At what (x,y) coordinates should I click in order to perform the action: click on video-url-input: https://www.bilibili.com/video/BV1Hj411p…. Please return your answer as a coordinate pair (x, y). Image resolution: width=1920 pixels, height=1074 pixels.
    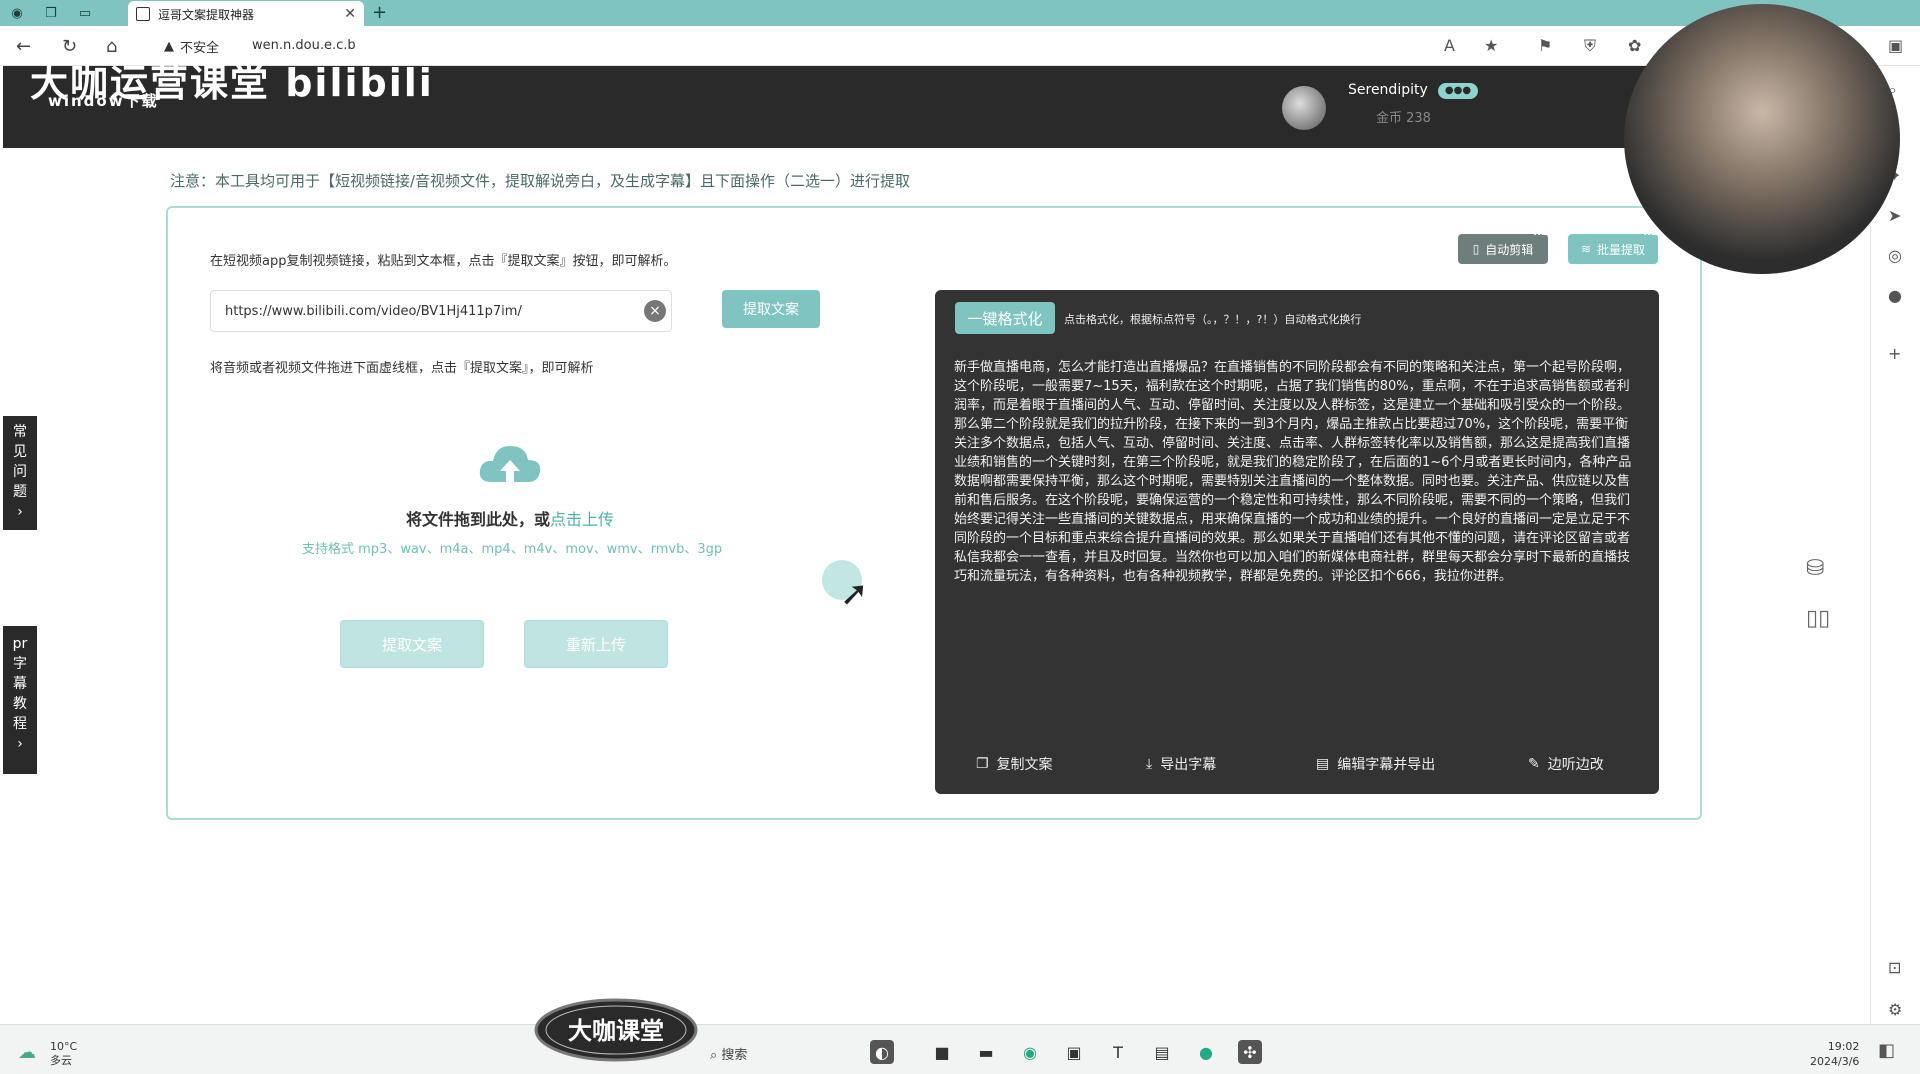
    Looking at the image, I should click on (441, 311).